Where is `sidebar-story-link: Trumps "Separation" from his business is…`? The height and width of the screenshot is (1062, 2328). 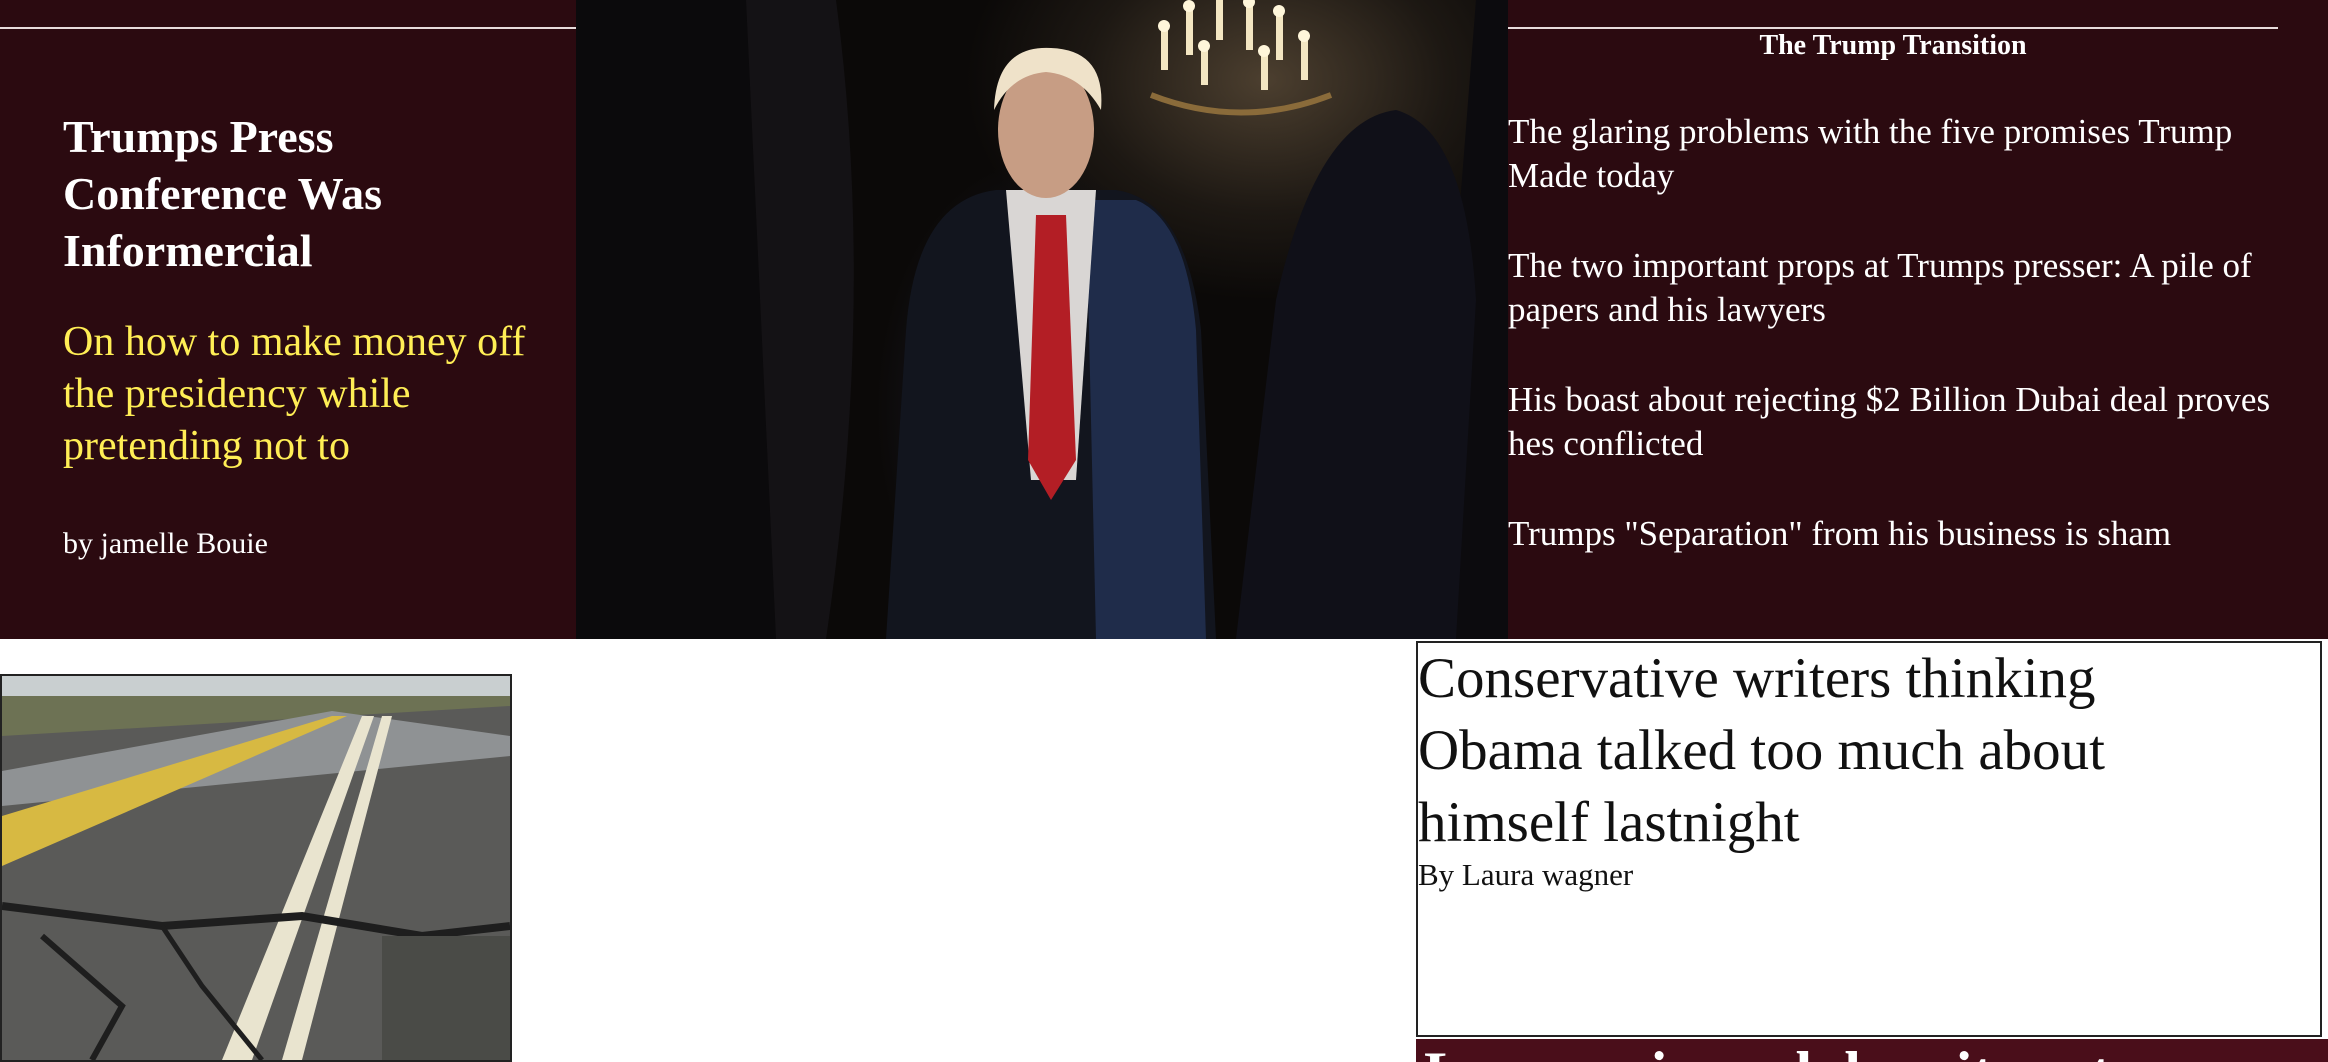 sidebar-story-link: Trumps "Separation" from his business is… is located at coordinates (1898, 534).